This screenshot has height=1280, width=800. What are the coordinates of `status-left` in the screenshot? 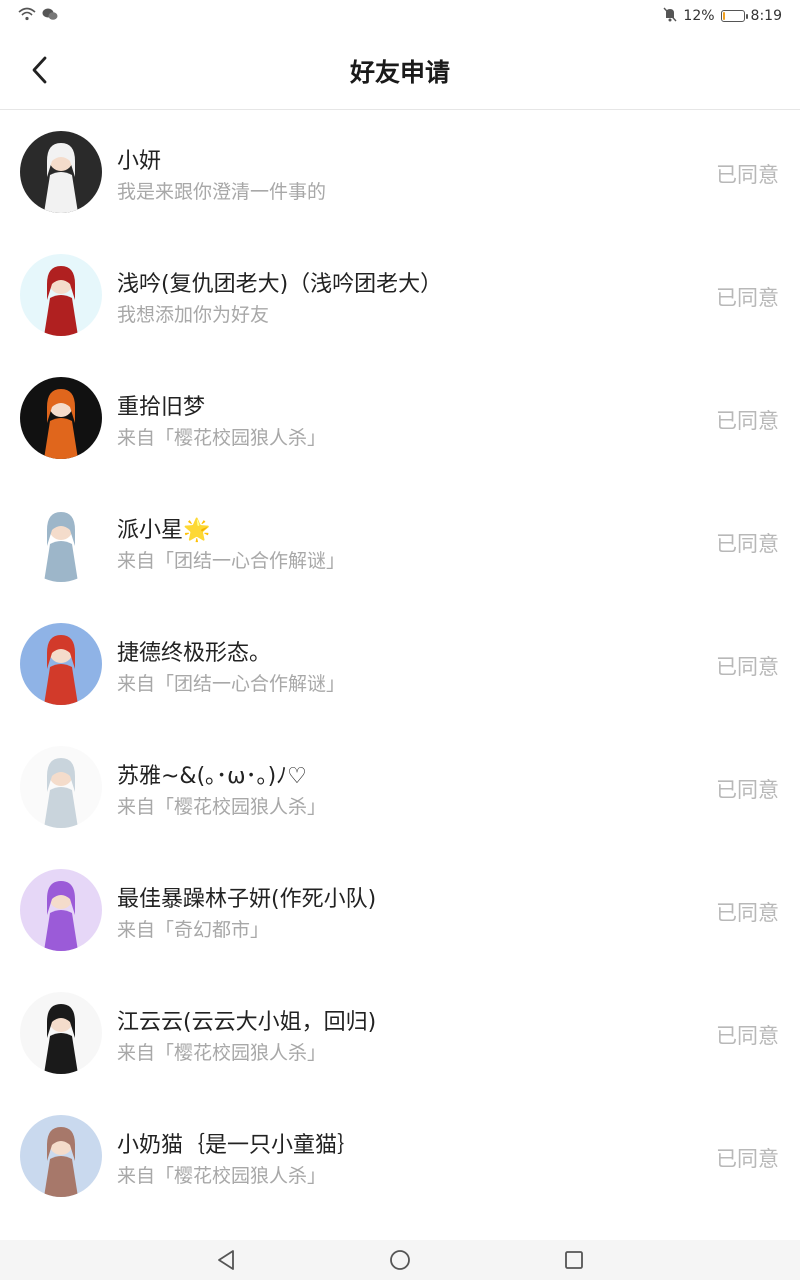 It's located at (38, 16).